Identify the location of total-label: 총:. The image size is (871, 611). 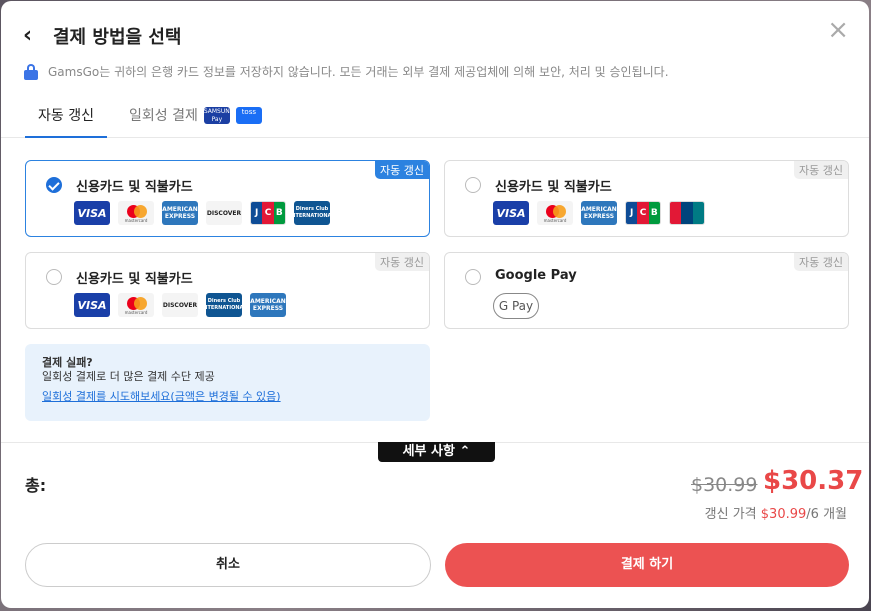
(36, 485).